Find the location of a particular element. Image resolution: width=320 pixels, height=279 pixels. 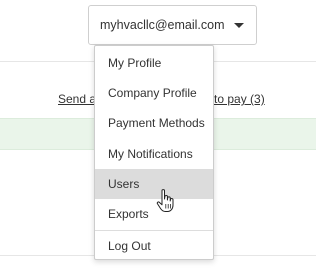

menu-item-payment-methods: Payment Methods is located at coordinates (154, 123).